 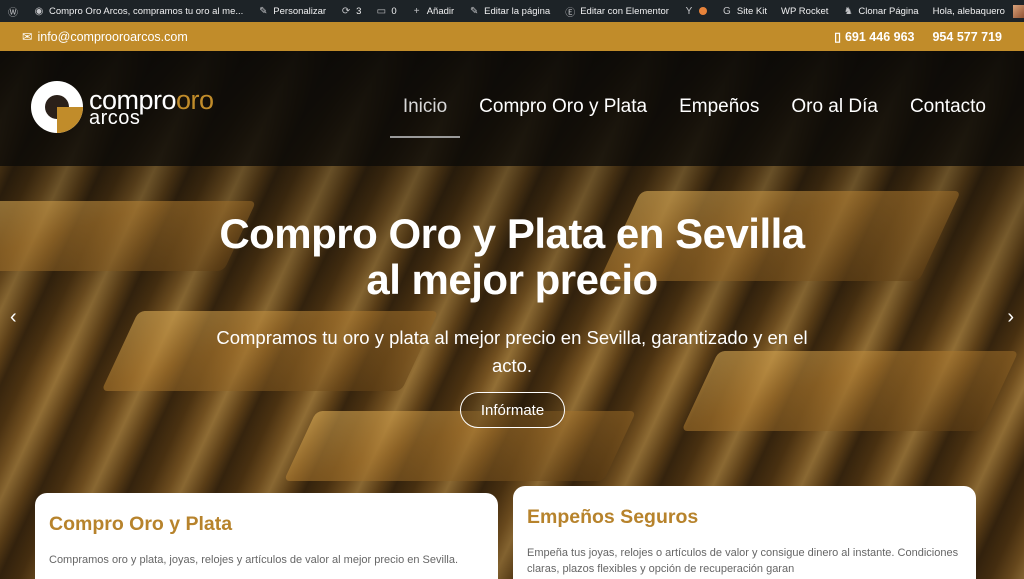 What do you see at coordinates (425, 117) in the screenshot?
I see `nav-inicio: Inicio` at bounding box center [425, 117].